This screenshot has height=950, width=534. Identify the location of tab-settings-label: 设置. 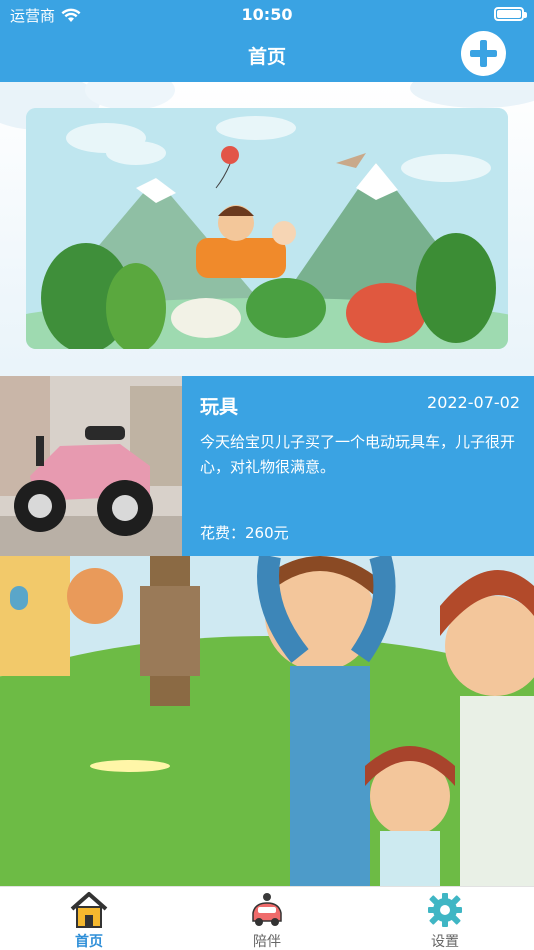
(445, 942).